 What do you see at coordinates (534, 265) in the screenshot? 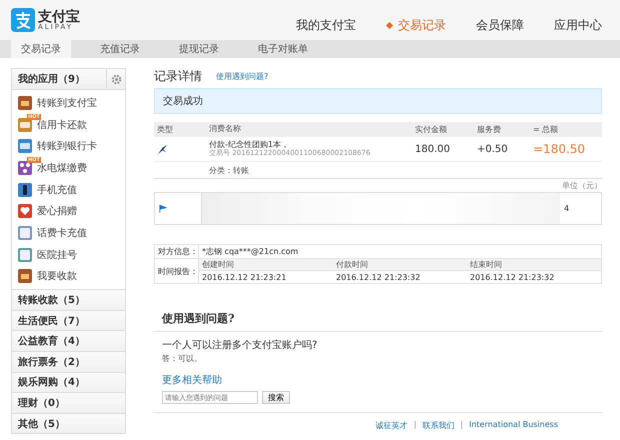
I see `time-header: 结束时间` at bounding box center [534, 265].